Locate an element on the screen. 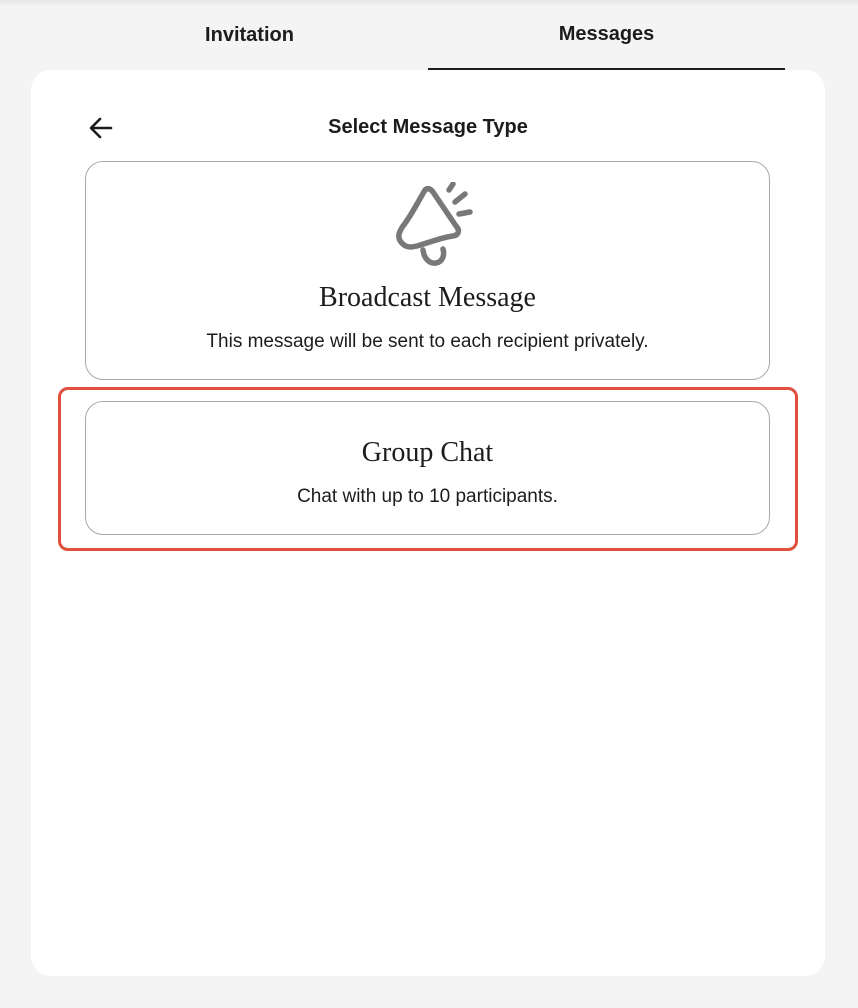 The width and height of the screenshot is (858, 1008). broadcast-option-title: Broadcast Message is located at coordinates (427, 297).